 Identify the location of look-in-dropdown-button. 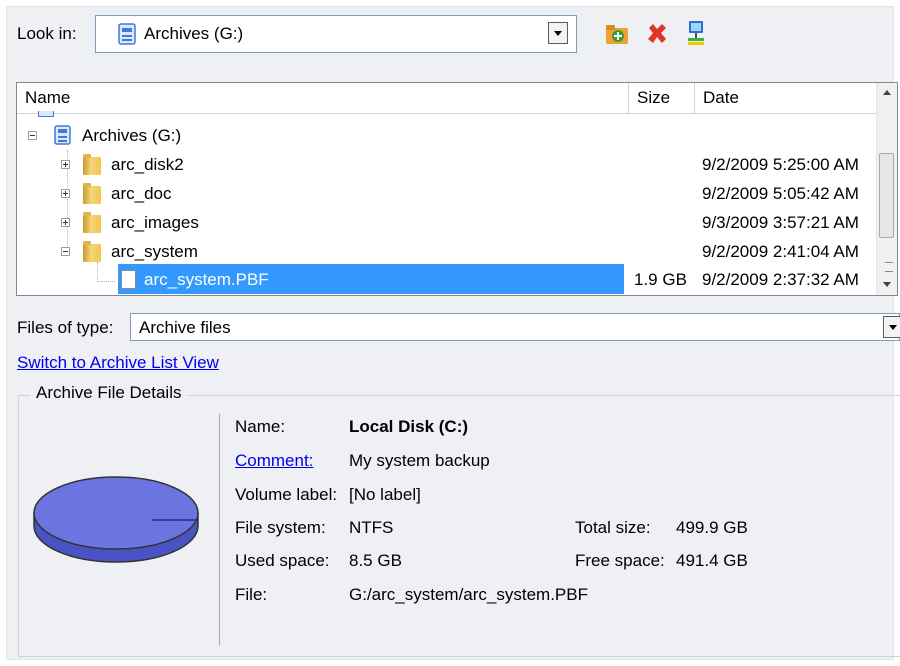
(558, 33).